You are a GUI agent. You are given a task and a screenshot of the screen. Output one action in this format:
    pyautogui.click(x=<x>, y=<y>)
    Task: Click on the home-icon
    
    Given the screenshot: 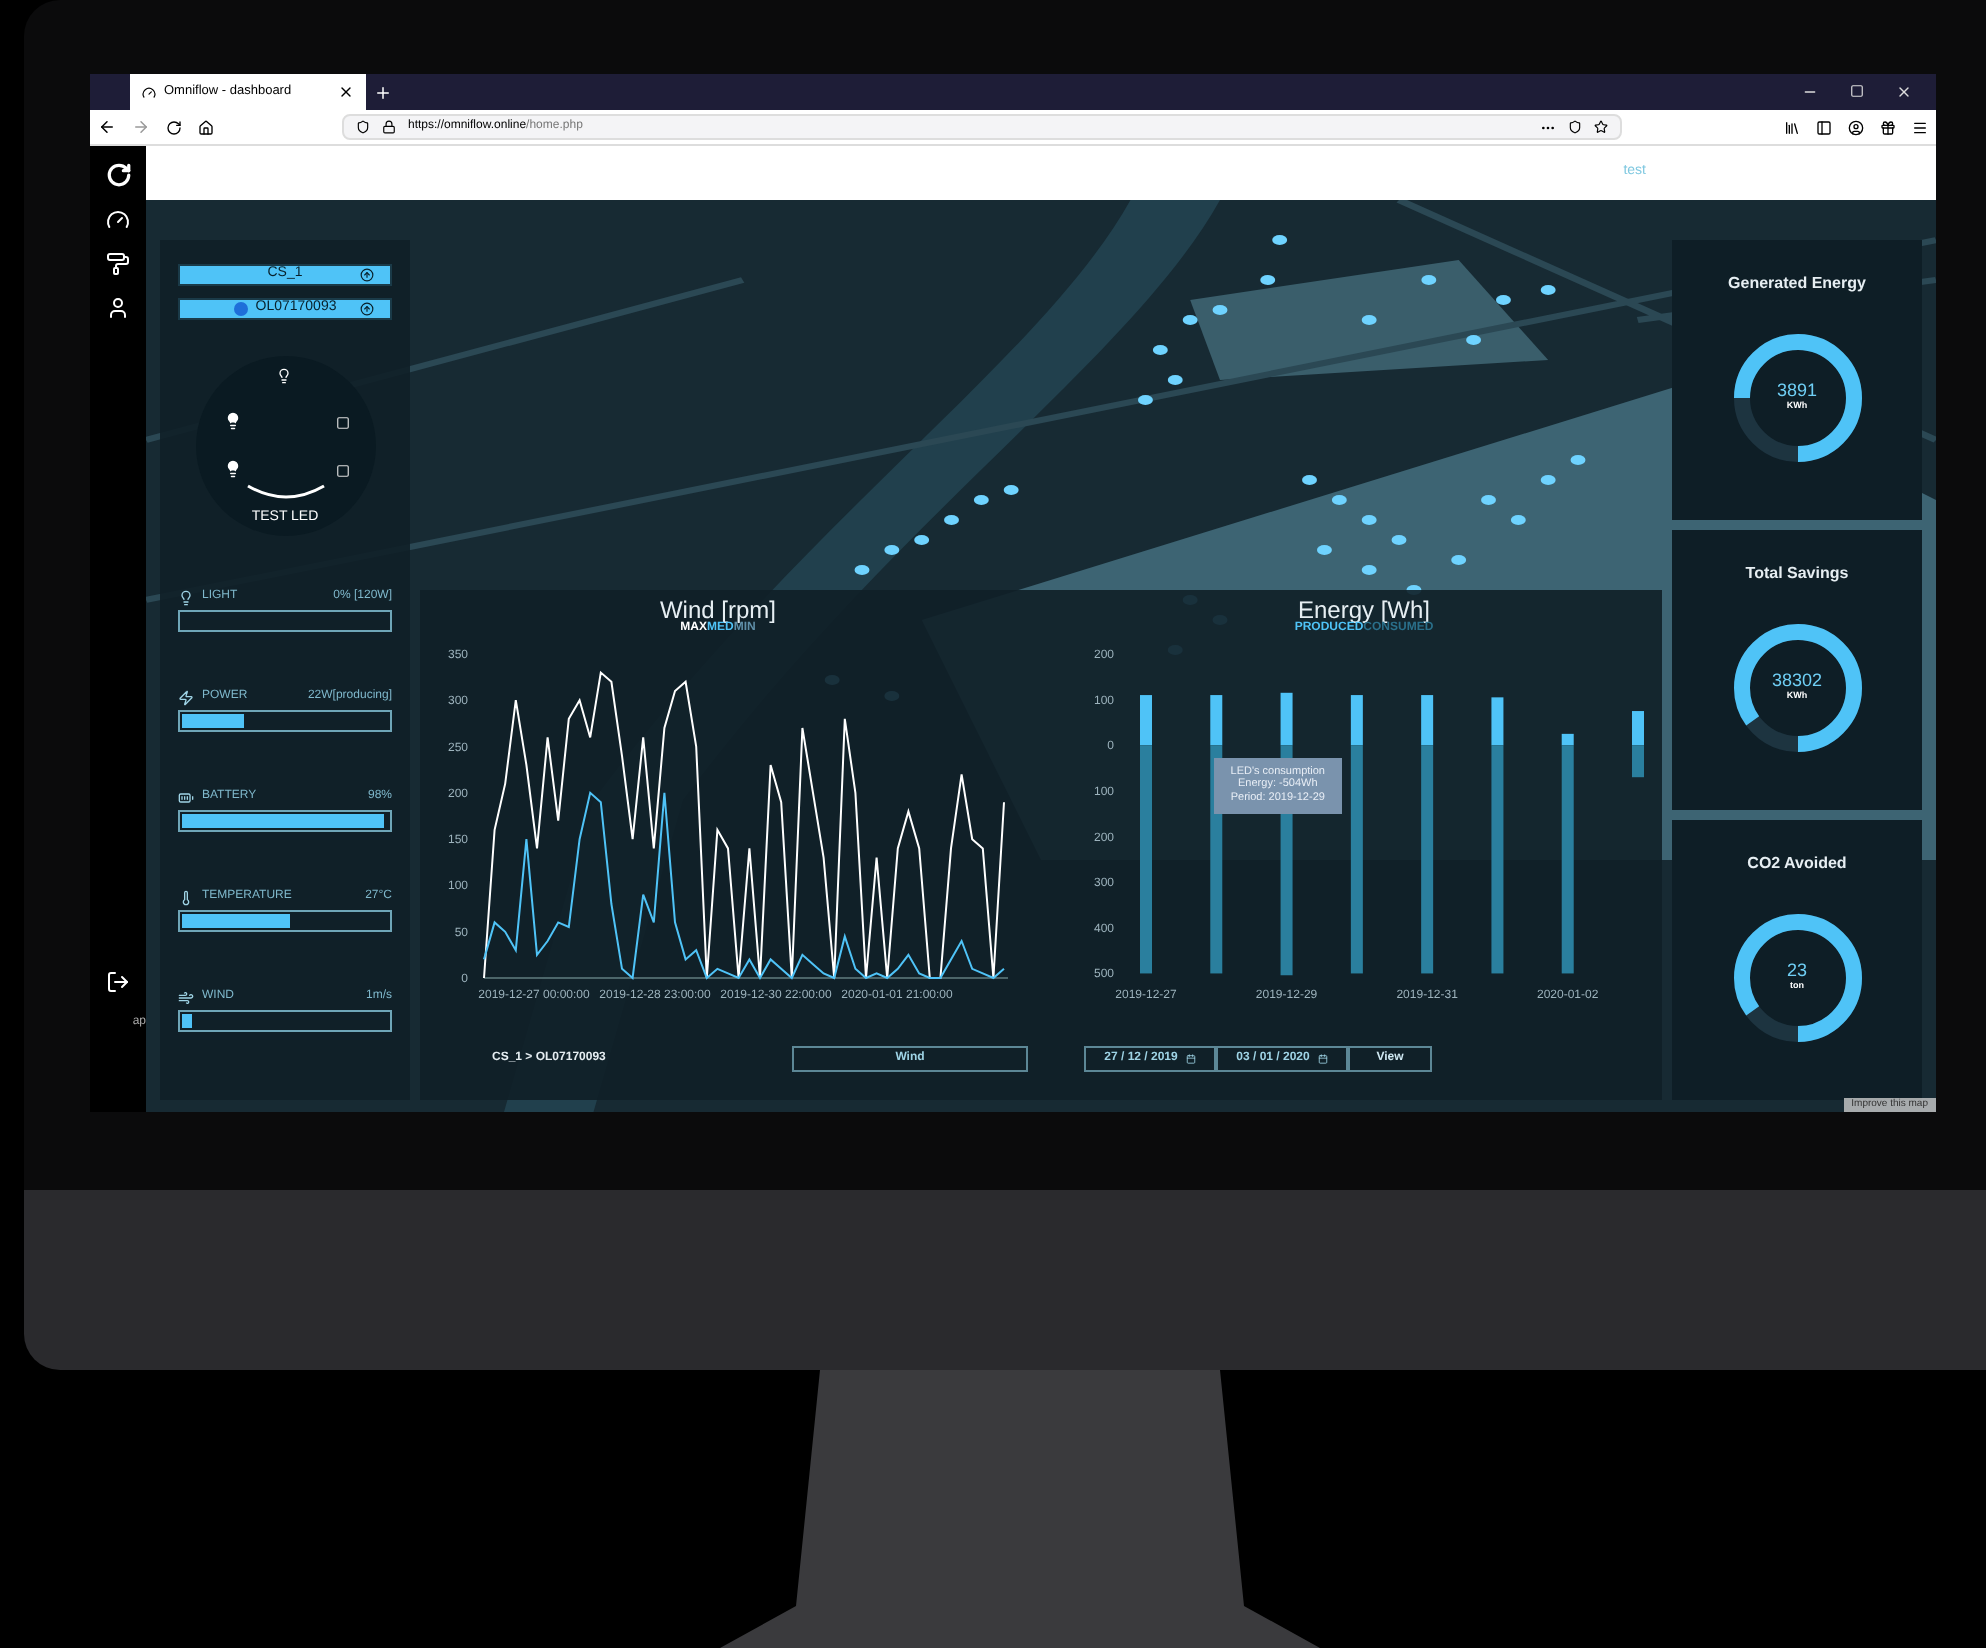 What is the action you would take?
    pyautogui.click(x=206, y=127)
    